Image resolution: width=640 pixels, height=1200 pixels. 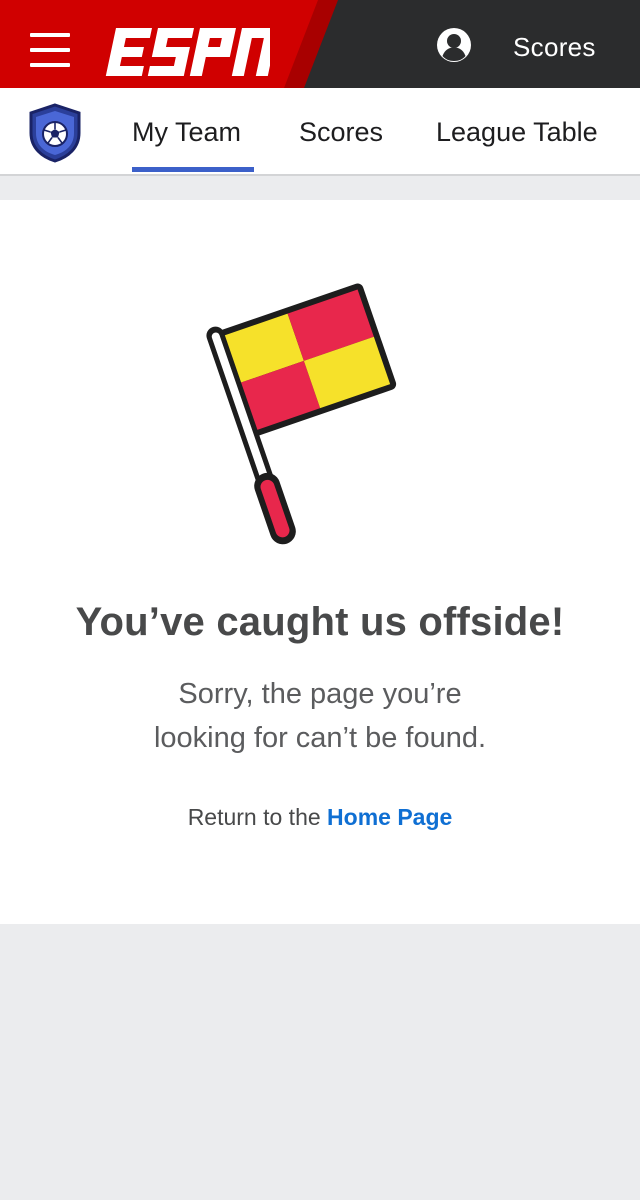 I want to click on return-home-line: Return to the Home Page, so click(x=320, y=817).